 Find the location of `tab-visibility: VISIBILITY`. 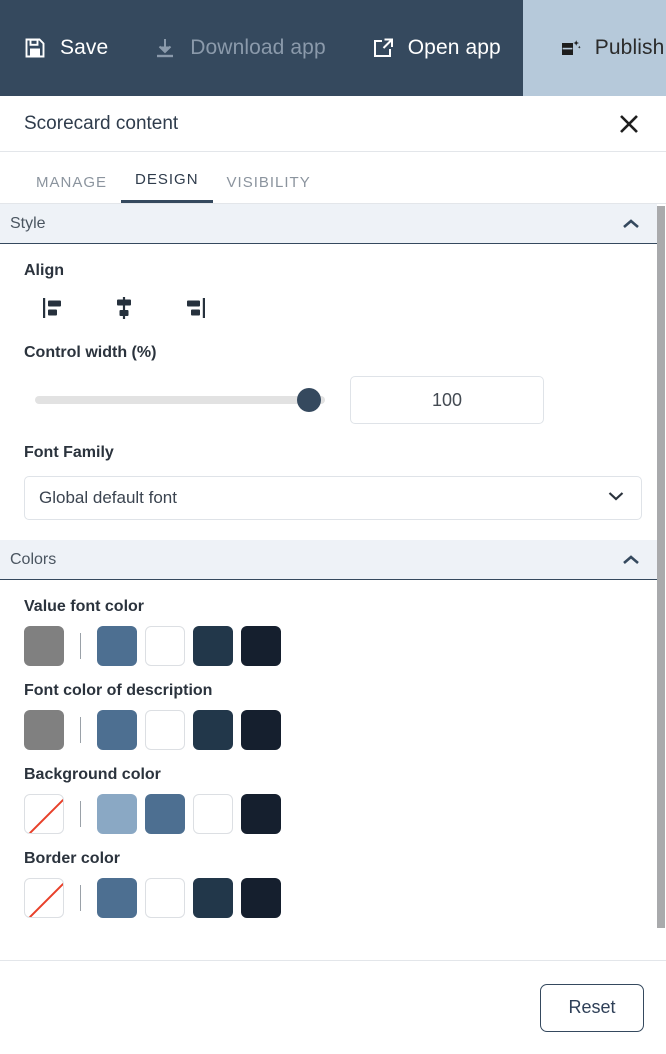

tab-visibility: VISIBILITY is located at coordinates (269, 188).